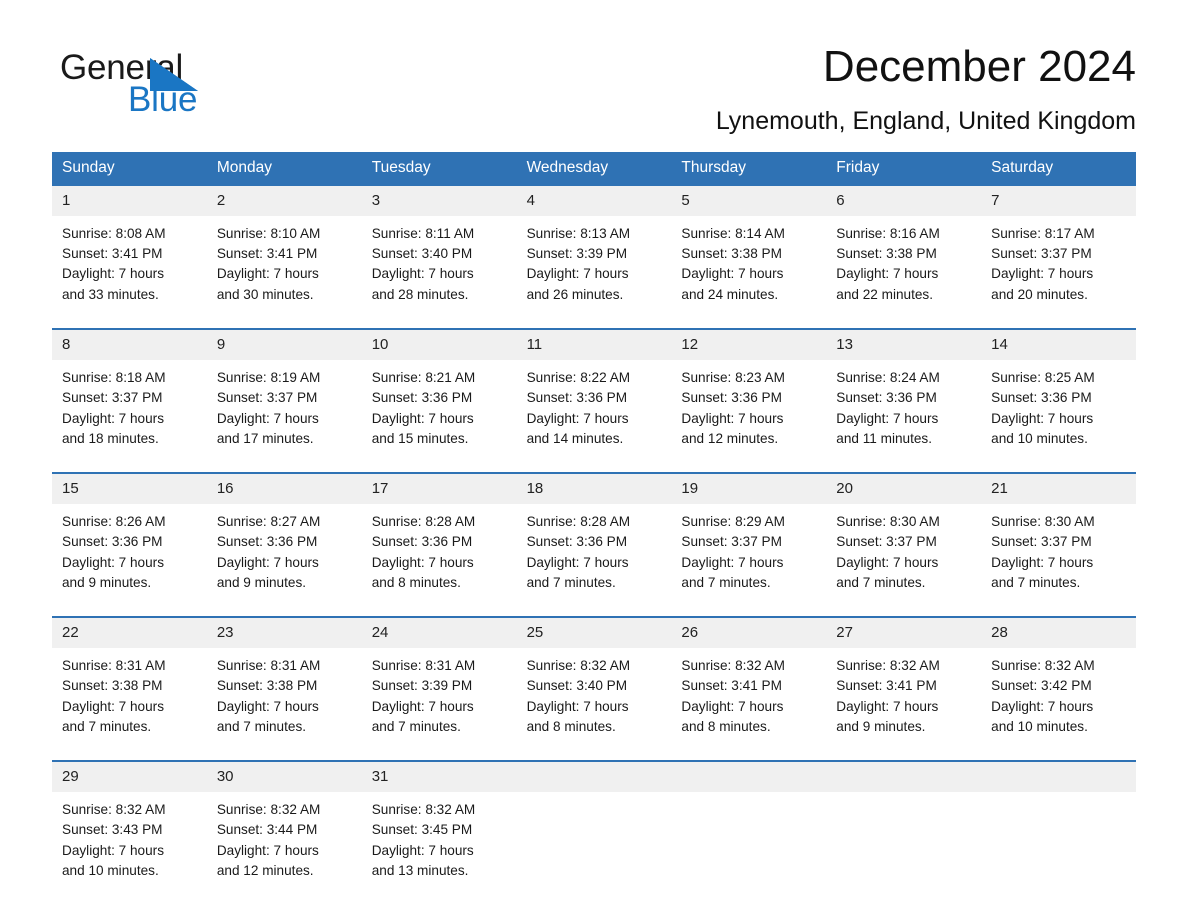  What do you see at coordinates (284, 777) in the screenshot?
I see `day-number: 30` at bounding box center [284, 777].